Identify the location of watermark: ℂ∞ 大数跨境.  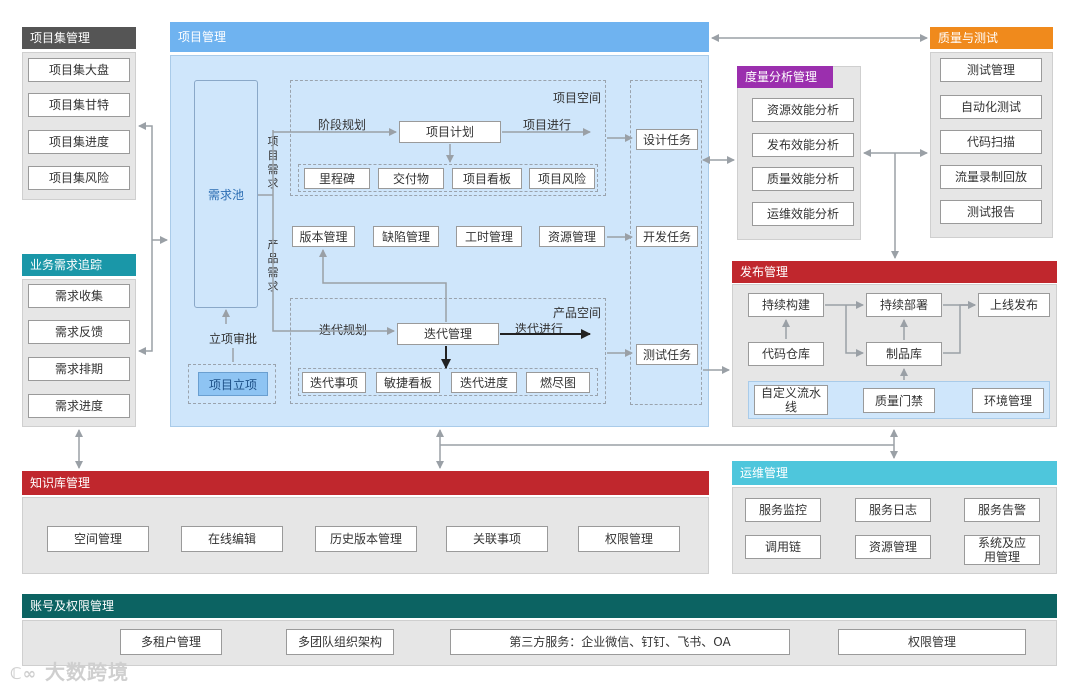
(69, 670).